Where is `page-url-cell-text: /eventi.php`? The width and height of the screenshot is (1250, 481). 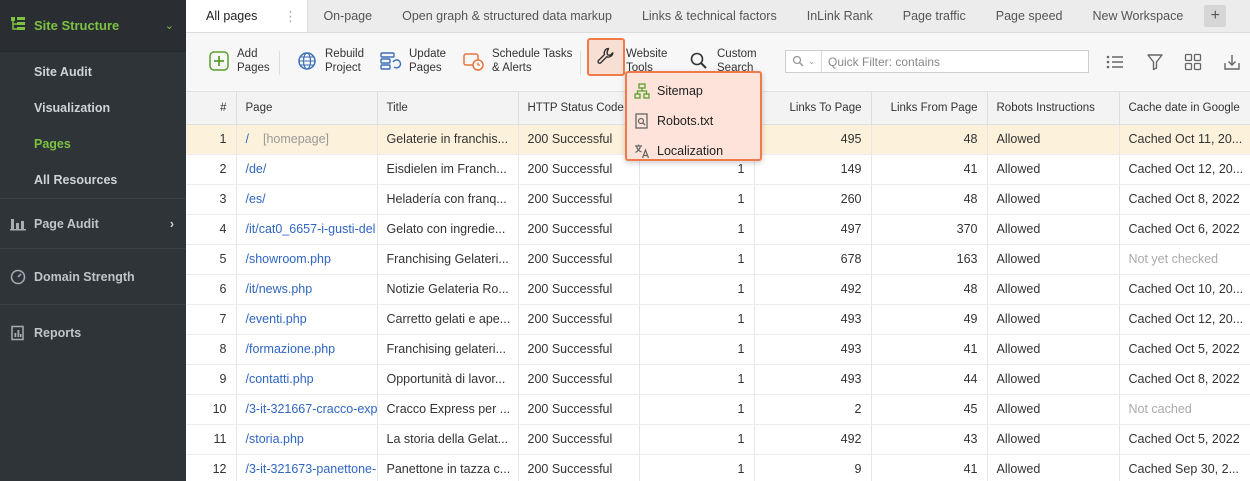 page-url-cell-text: /eventi.php is located at coordinates (276, 319).